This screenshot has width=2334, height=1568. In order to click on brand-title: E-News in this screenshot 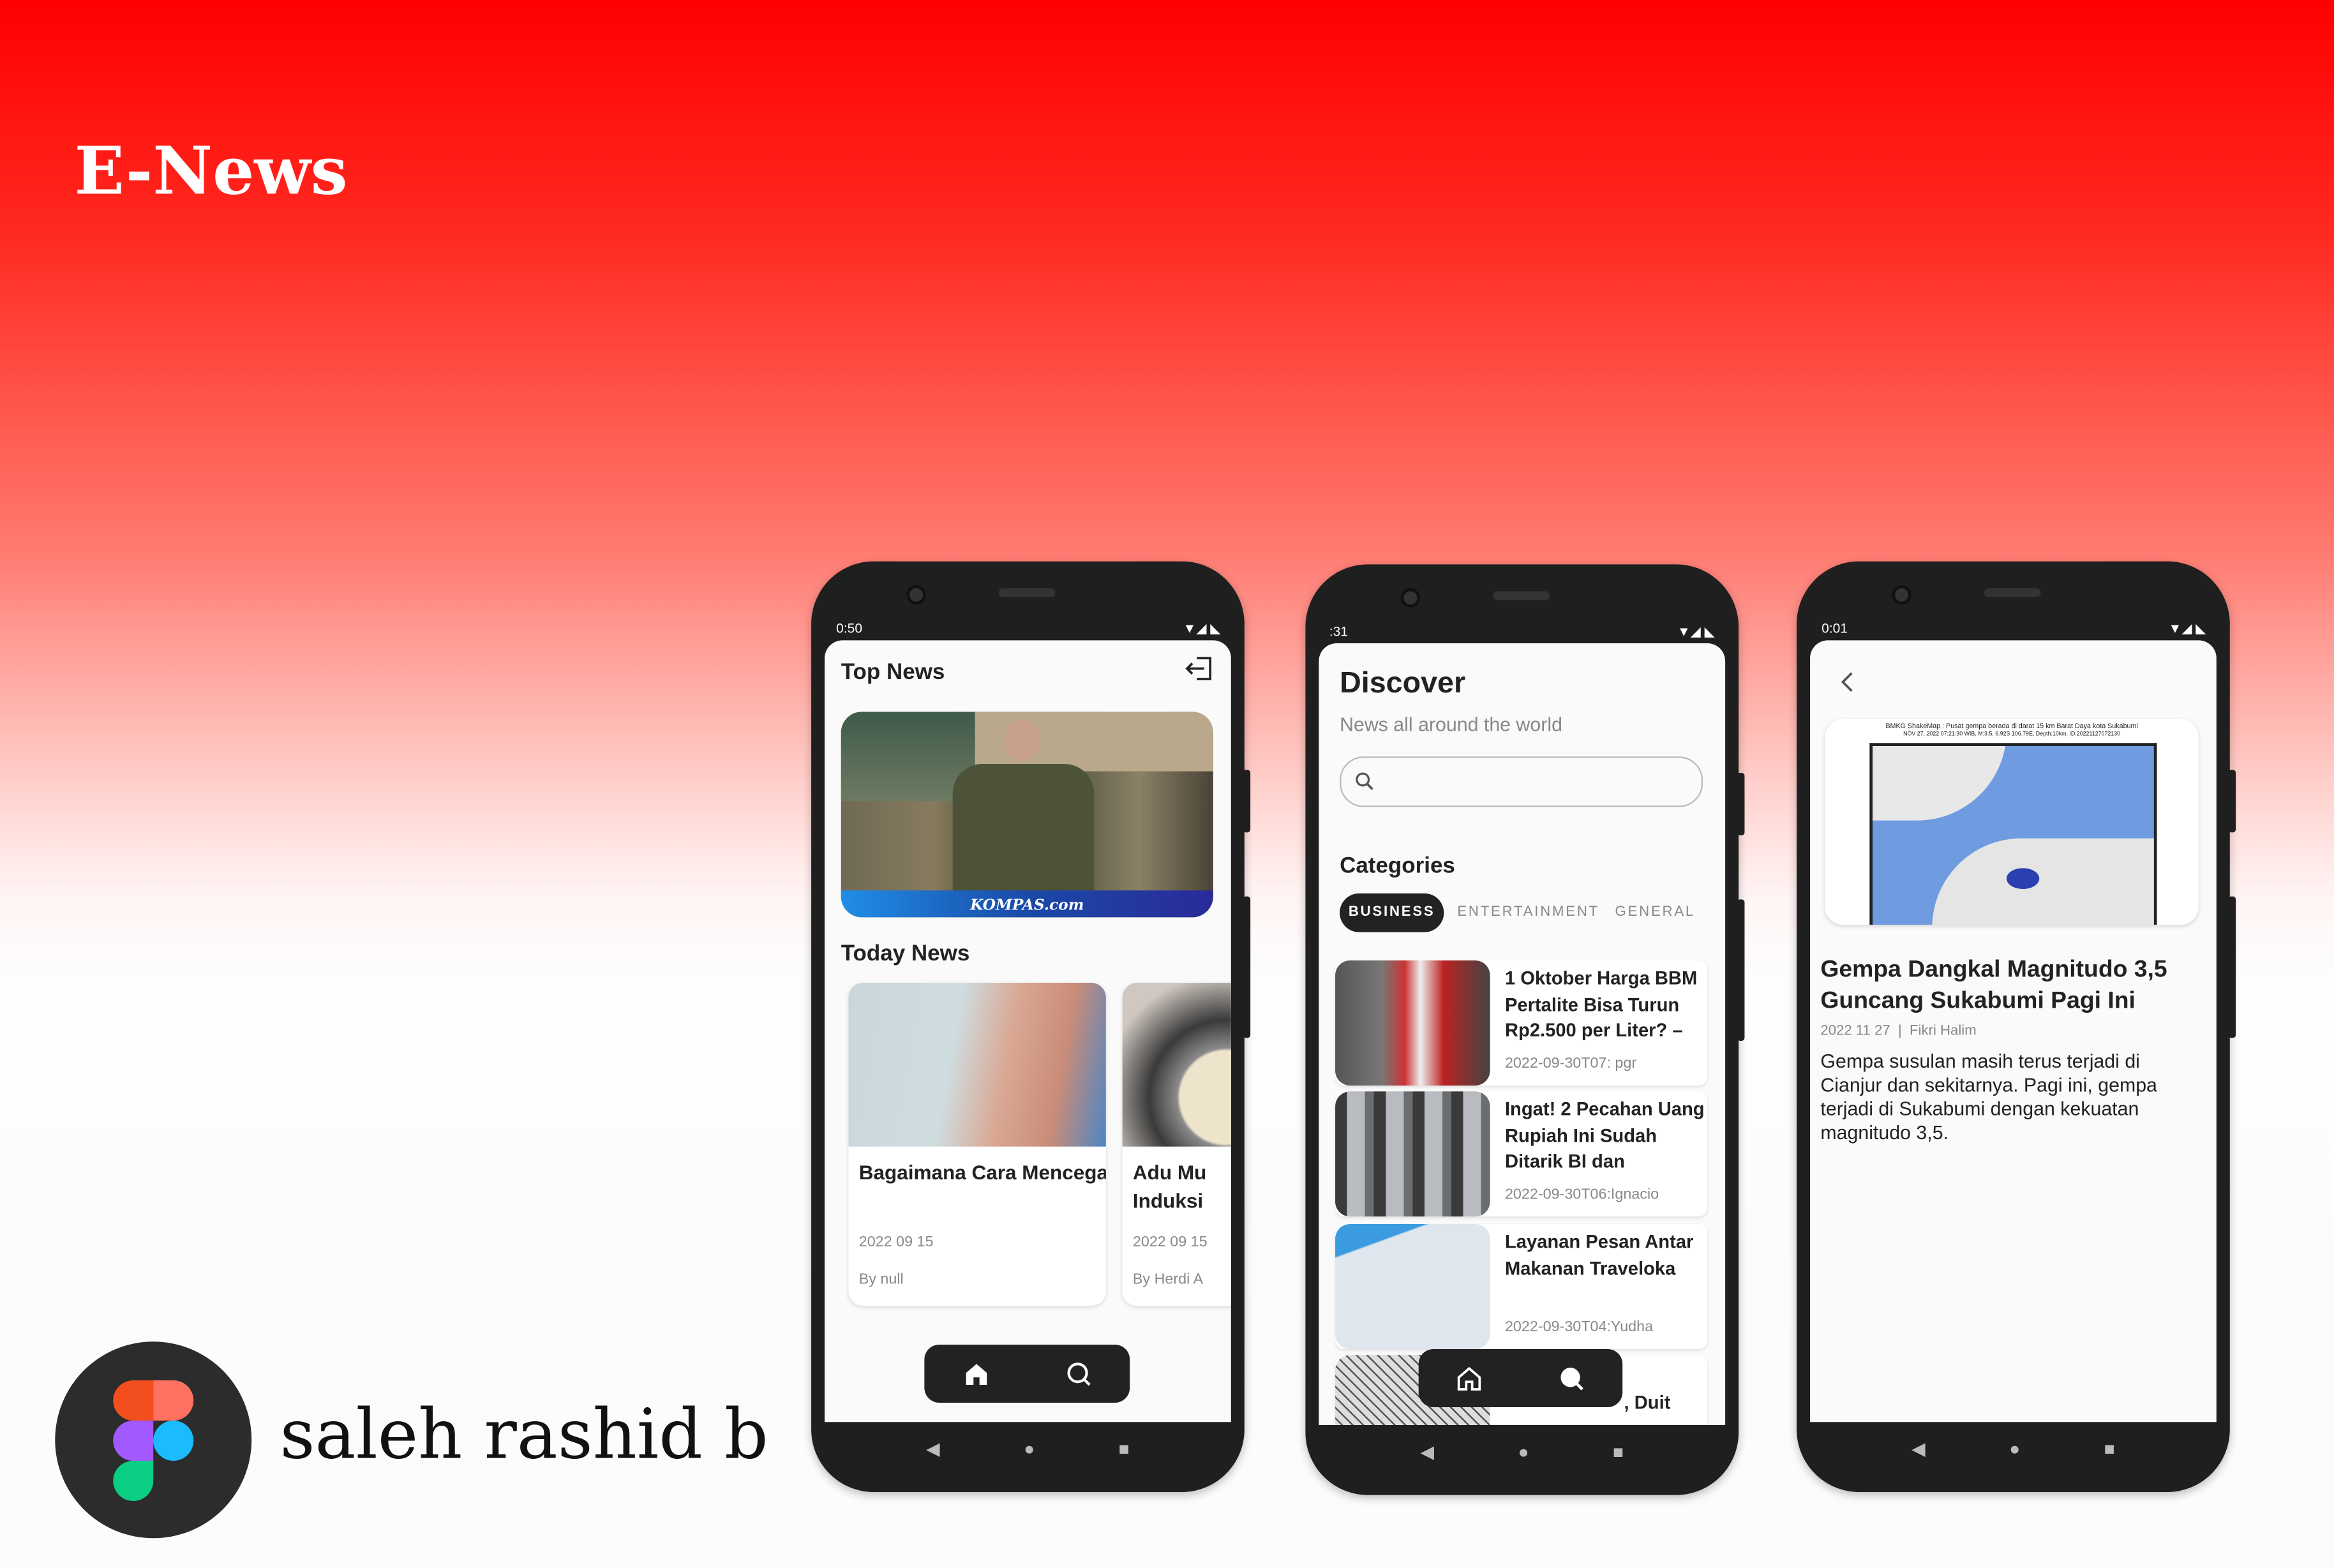, I will do `click(211, 171)`.